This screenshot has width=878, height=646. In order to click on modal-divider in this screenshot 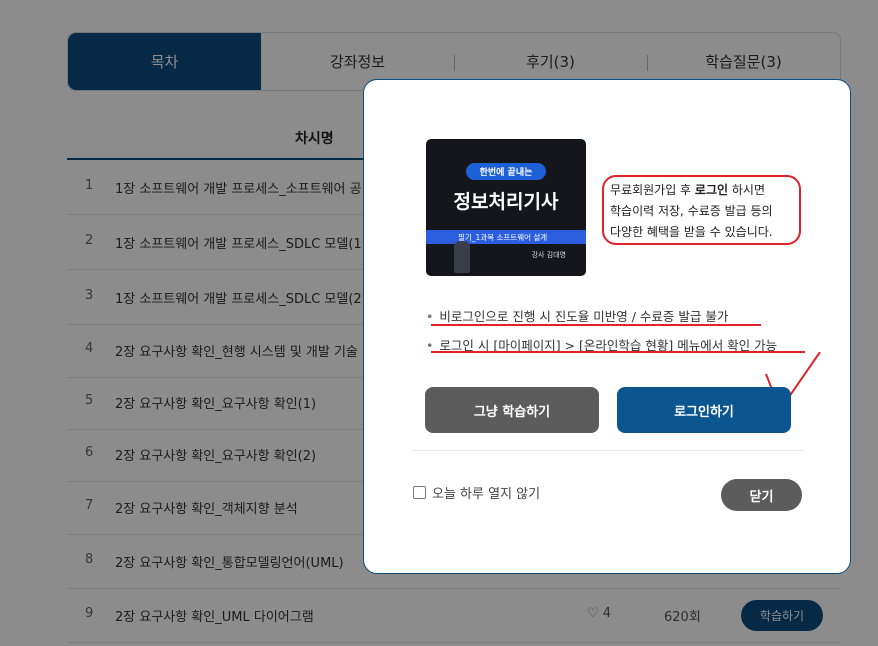, I will do `click(608, 450)`.